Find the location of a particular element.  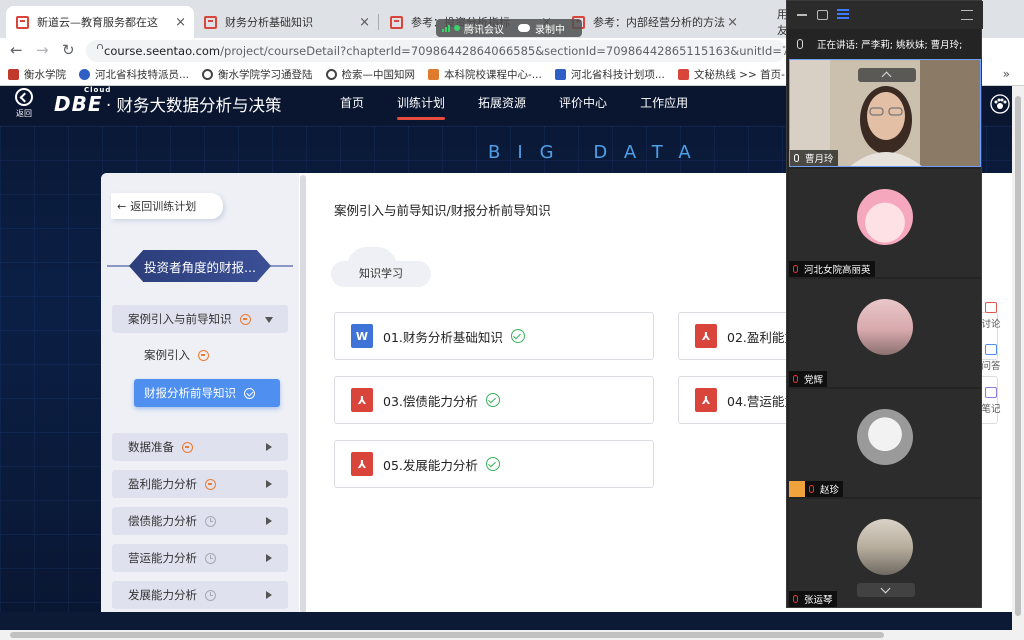

nav-evaluation-center: 评价中心 is located at coordinates (583, 102).